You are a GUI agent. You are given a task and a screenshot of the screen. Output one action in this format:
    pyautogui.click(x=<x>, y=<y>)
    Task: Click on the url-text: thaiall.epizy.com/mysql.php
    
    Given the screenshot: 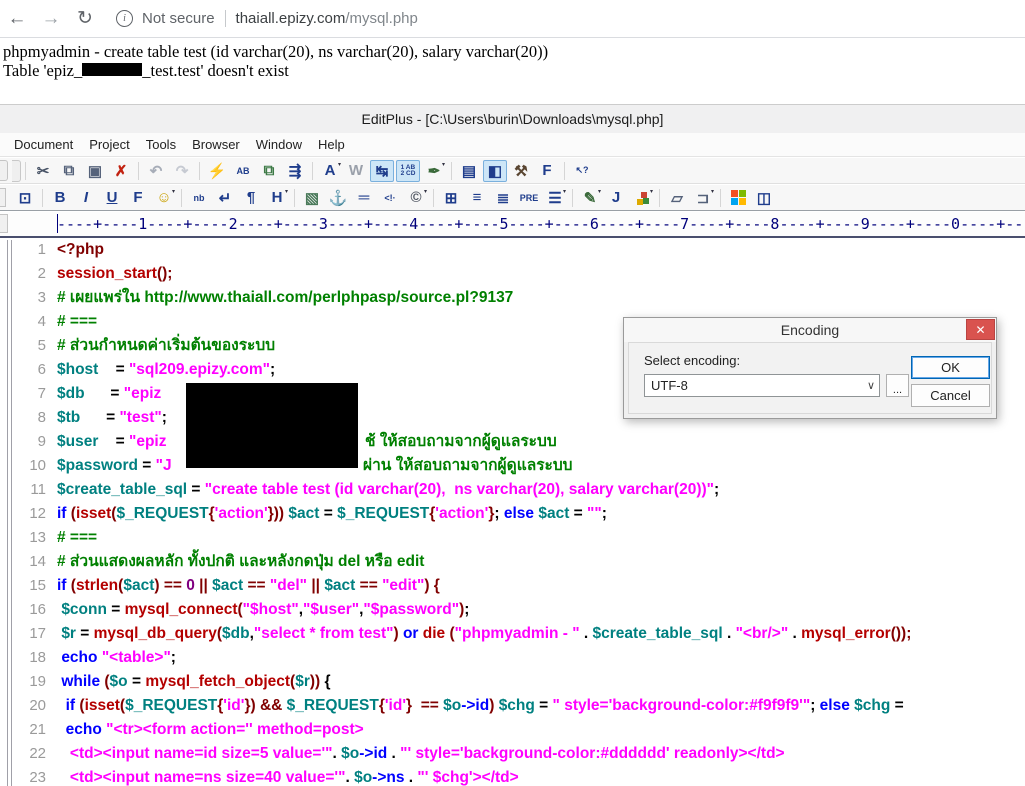 What is the action you would take?
    pyautogui.click(x=327, y=19)
    